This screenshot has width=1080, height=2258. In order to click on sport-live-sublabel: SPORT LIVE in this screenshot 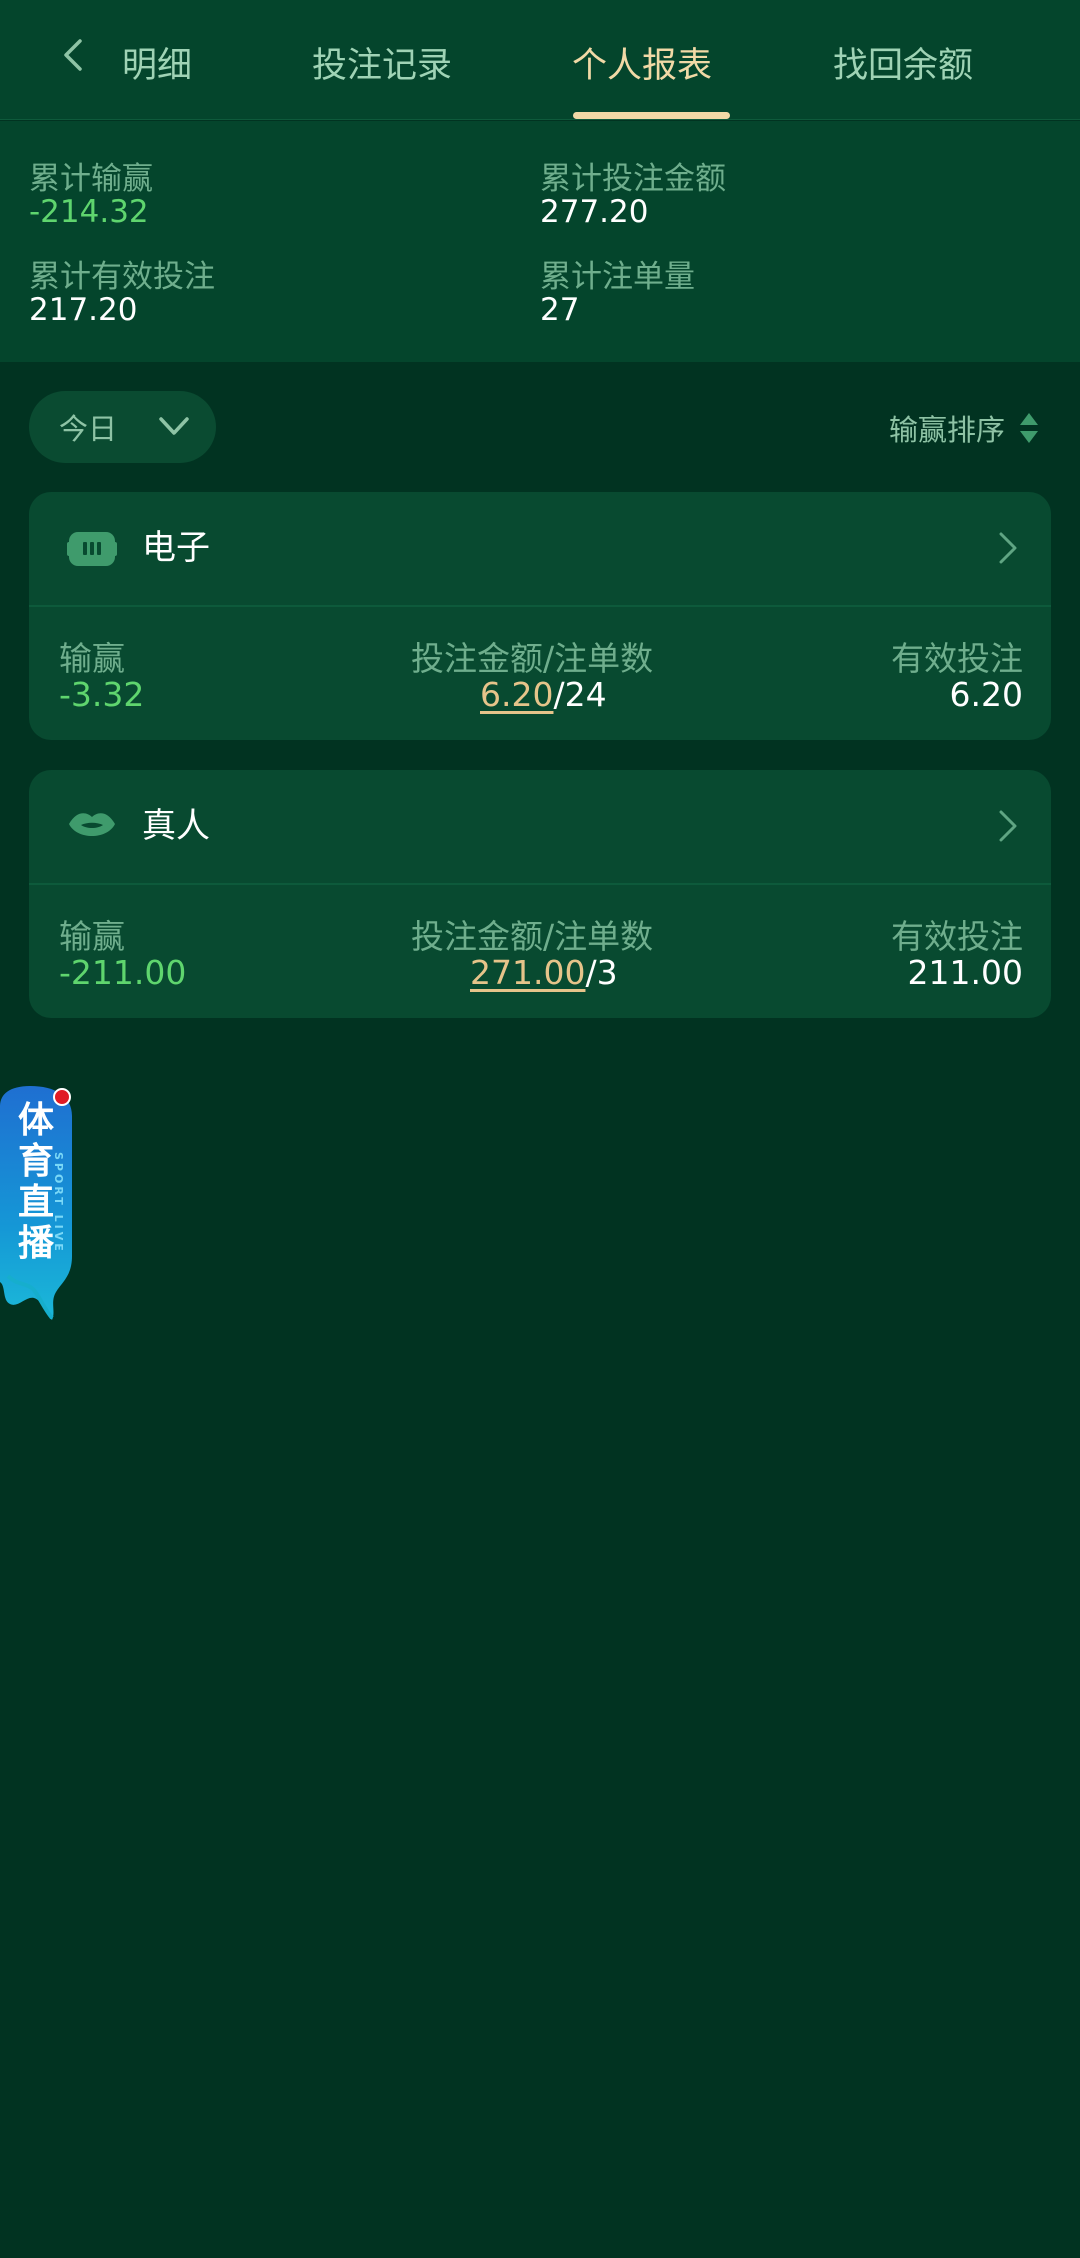, I will do `click(58, 1203)`.